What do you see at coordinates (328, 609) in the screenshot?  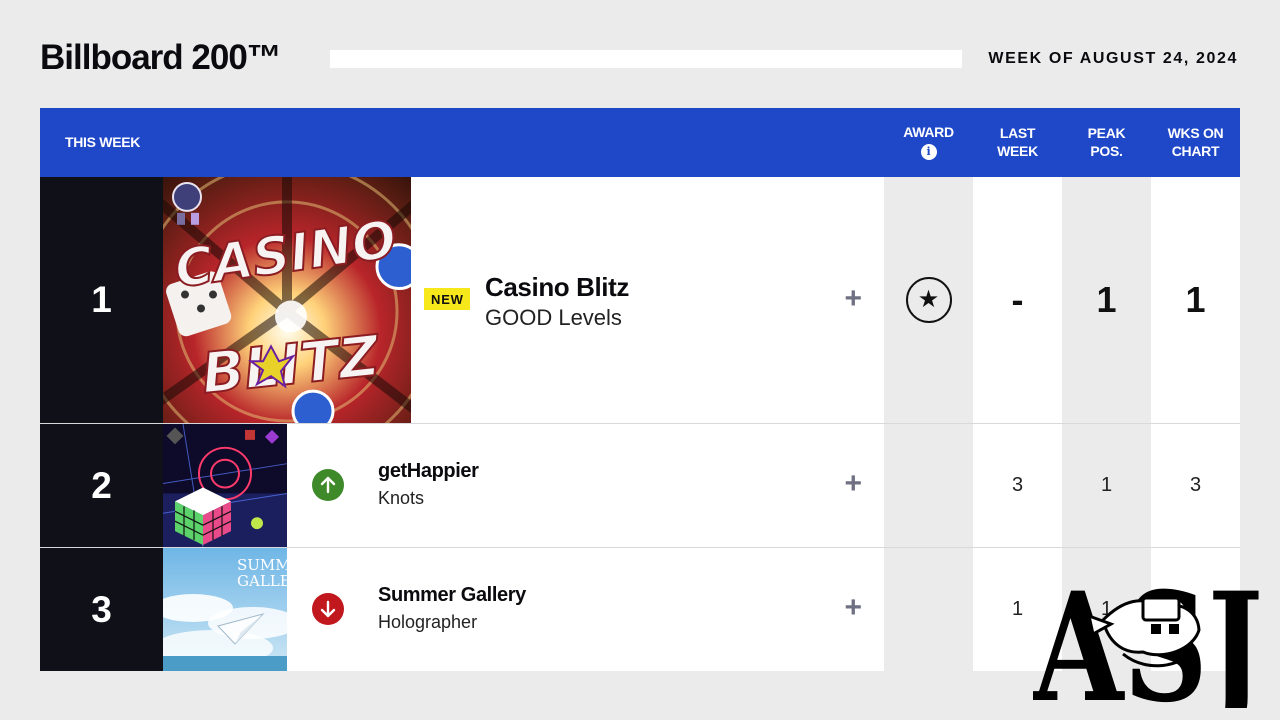 I see `movement-down-icon` at bounding box center [328, 609].